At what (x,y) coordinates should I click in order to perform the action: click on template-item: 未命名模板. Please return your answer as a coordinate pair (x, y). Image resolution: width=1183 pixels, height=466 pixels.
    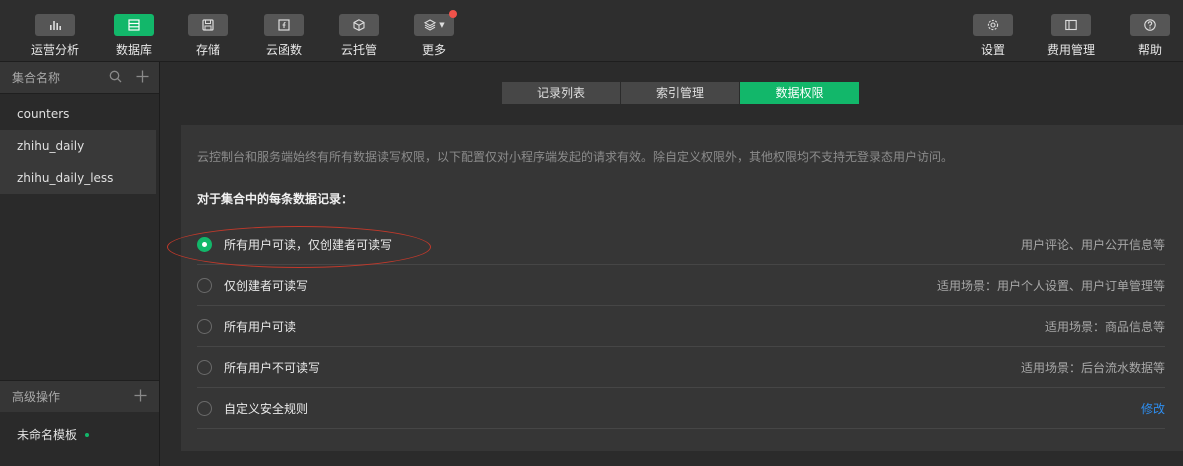
    Looking at the image, I should click on (53, 434).